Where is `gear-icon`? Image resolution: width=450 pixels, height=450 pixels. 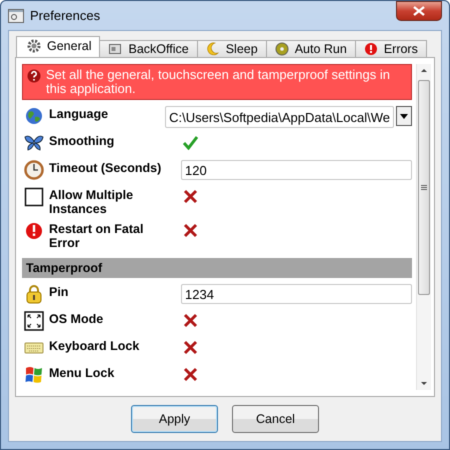
gear-icon is located at coordinates (34, 46).